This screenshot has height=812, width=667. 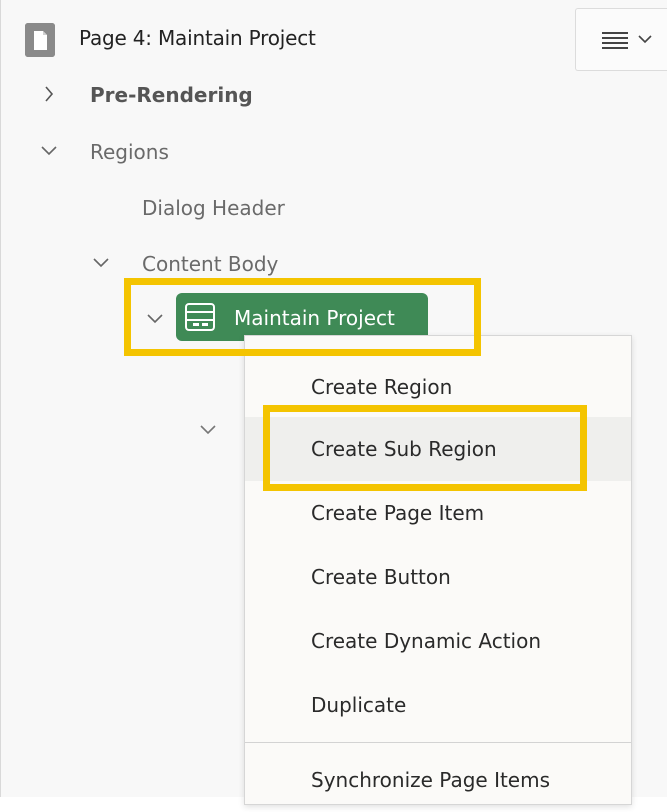 I want to click on view-menu-button, so click(x=621, y=39).